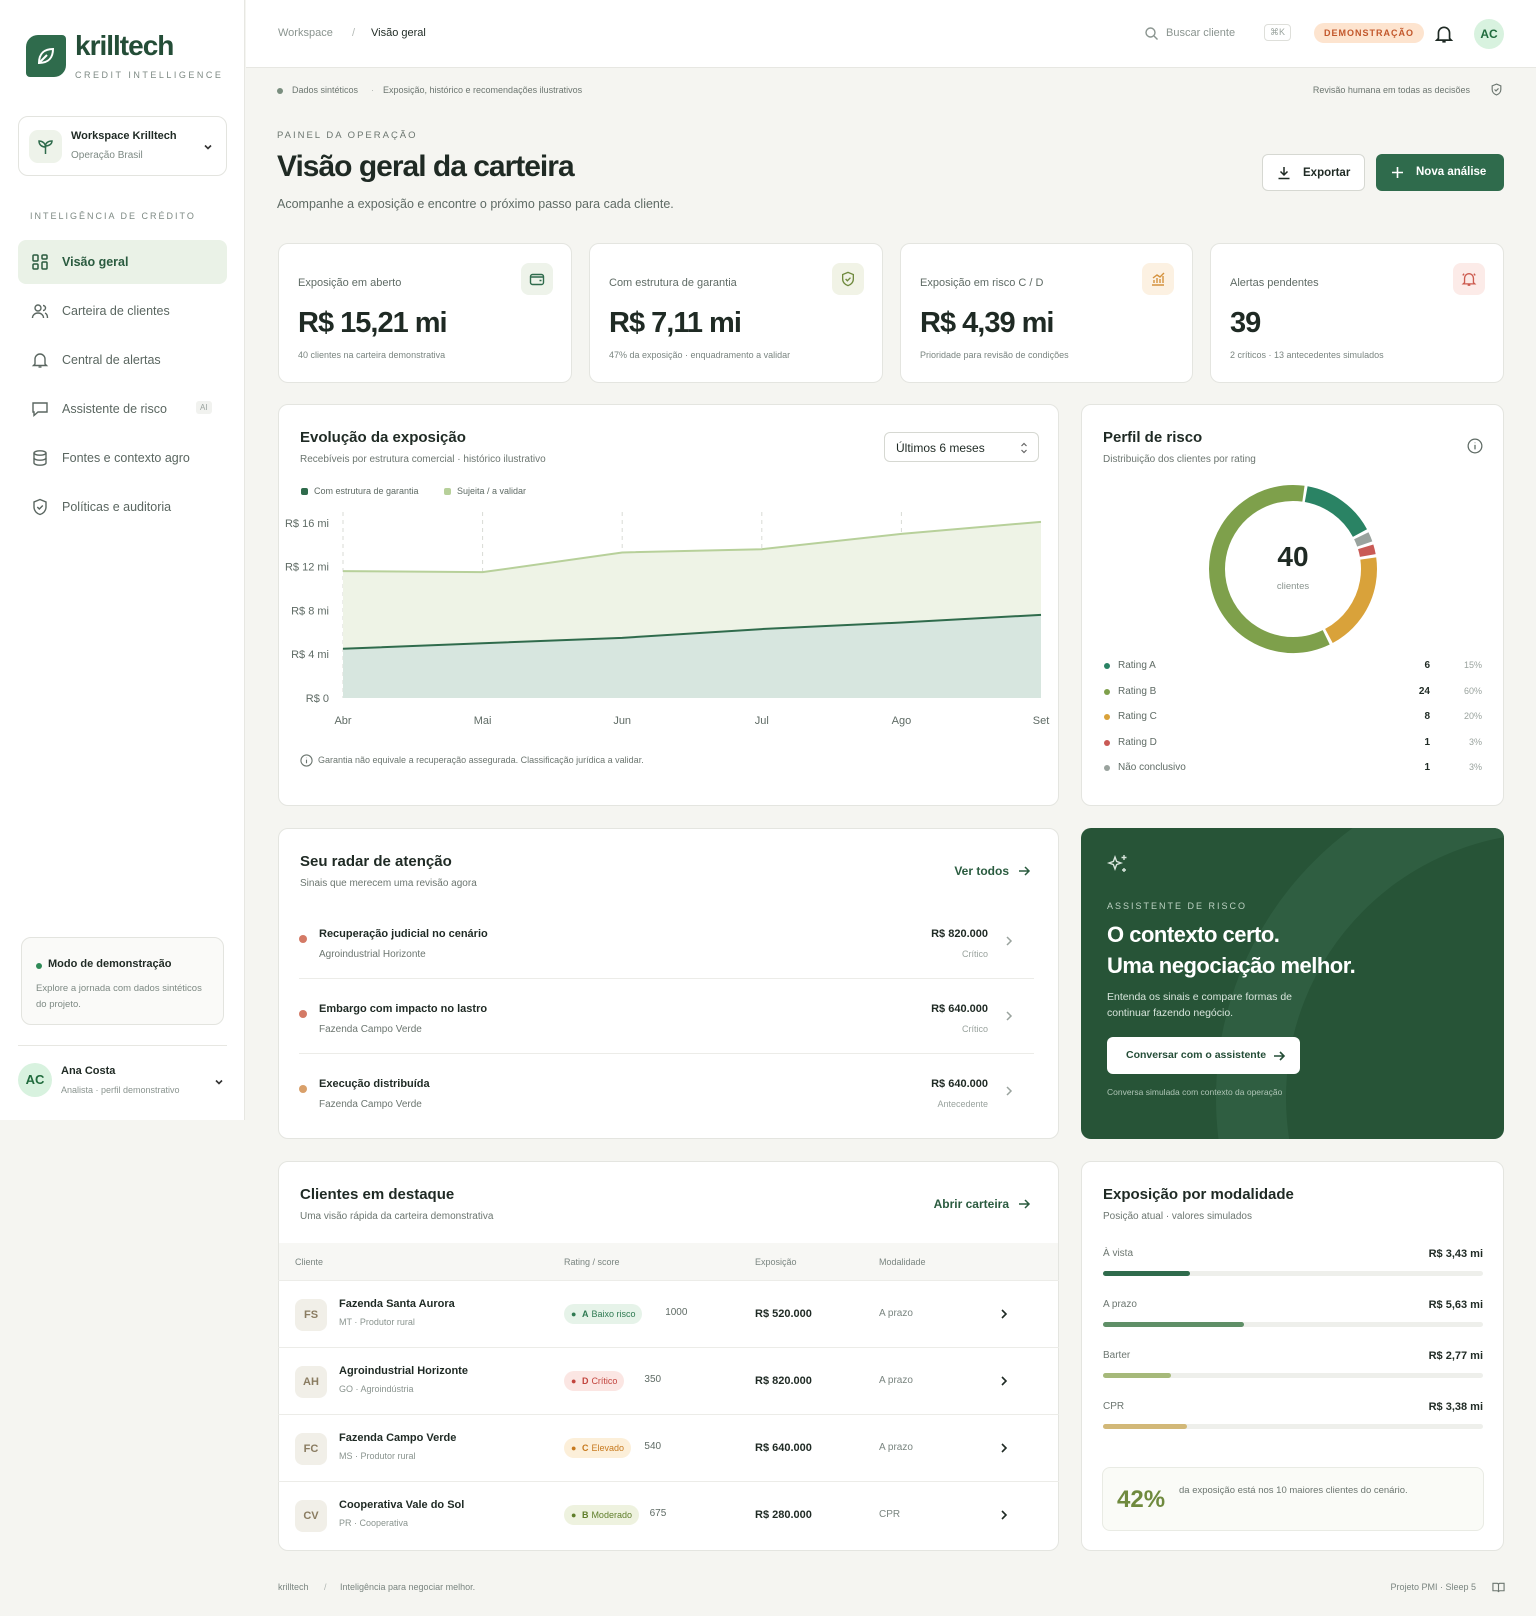 Image resolution: width=1536 pixels, height=1616 pixels. I want to click on progress-track, so click(1293, 1426).